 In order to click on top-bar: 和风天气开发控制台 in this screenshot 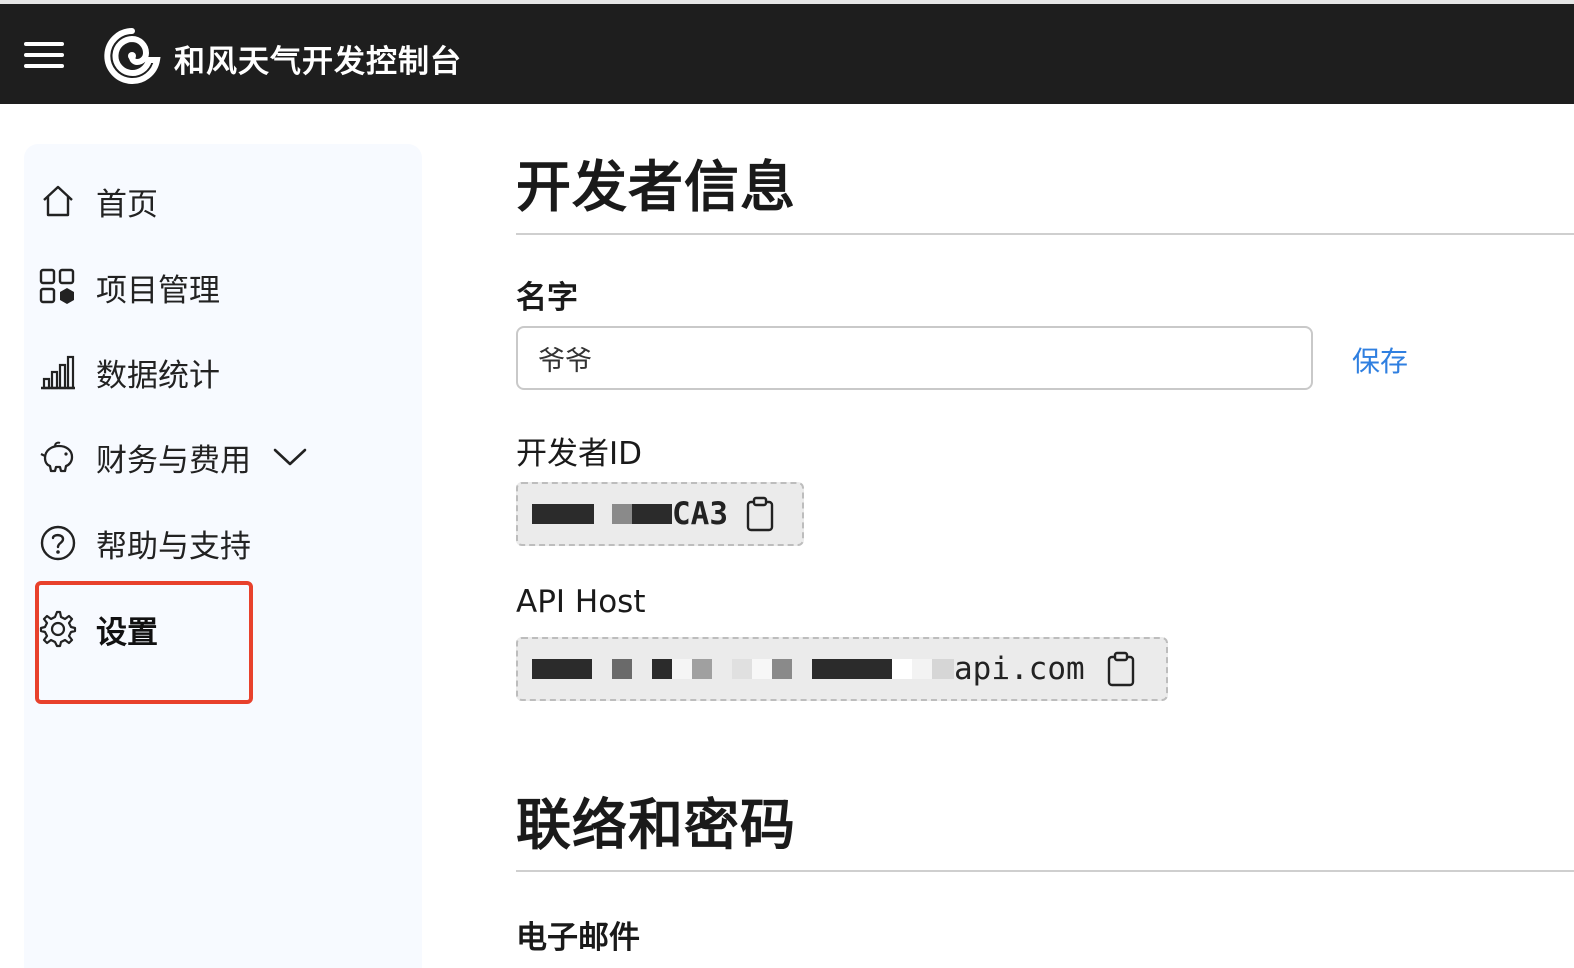, I will do `click(787, 52)`.